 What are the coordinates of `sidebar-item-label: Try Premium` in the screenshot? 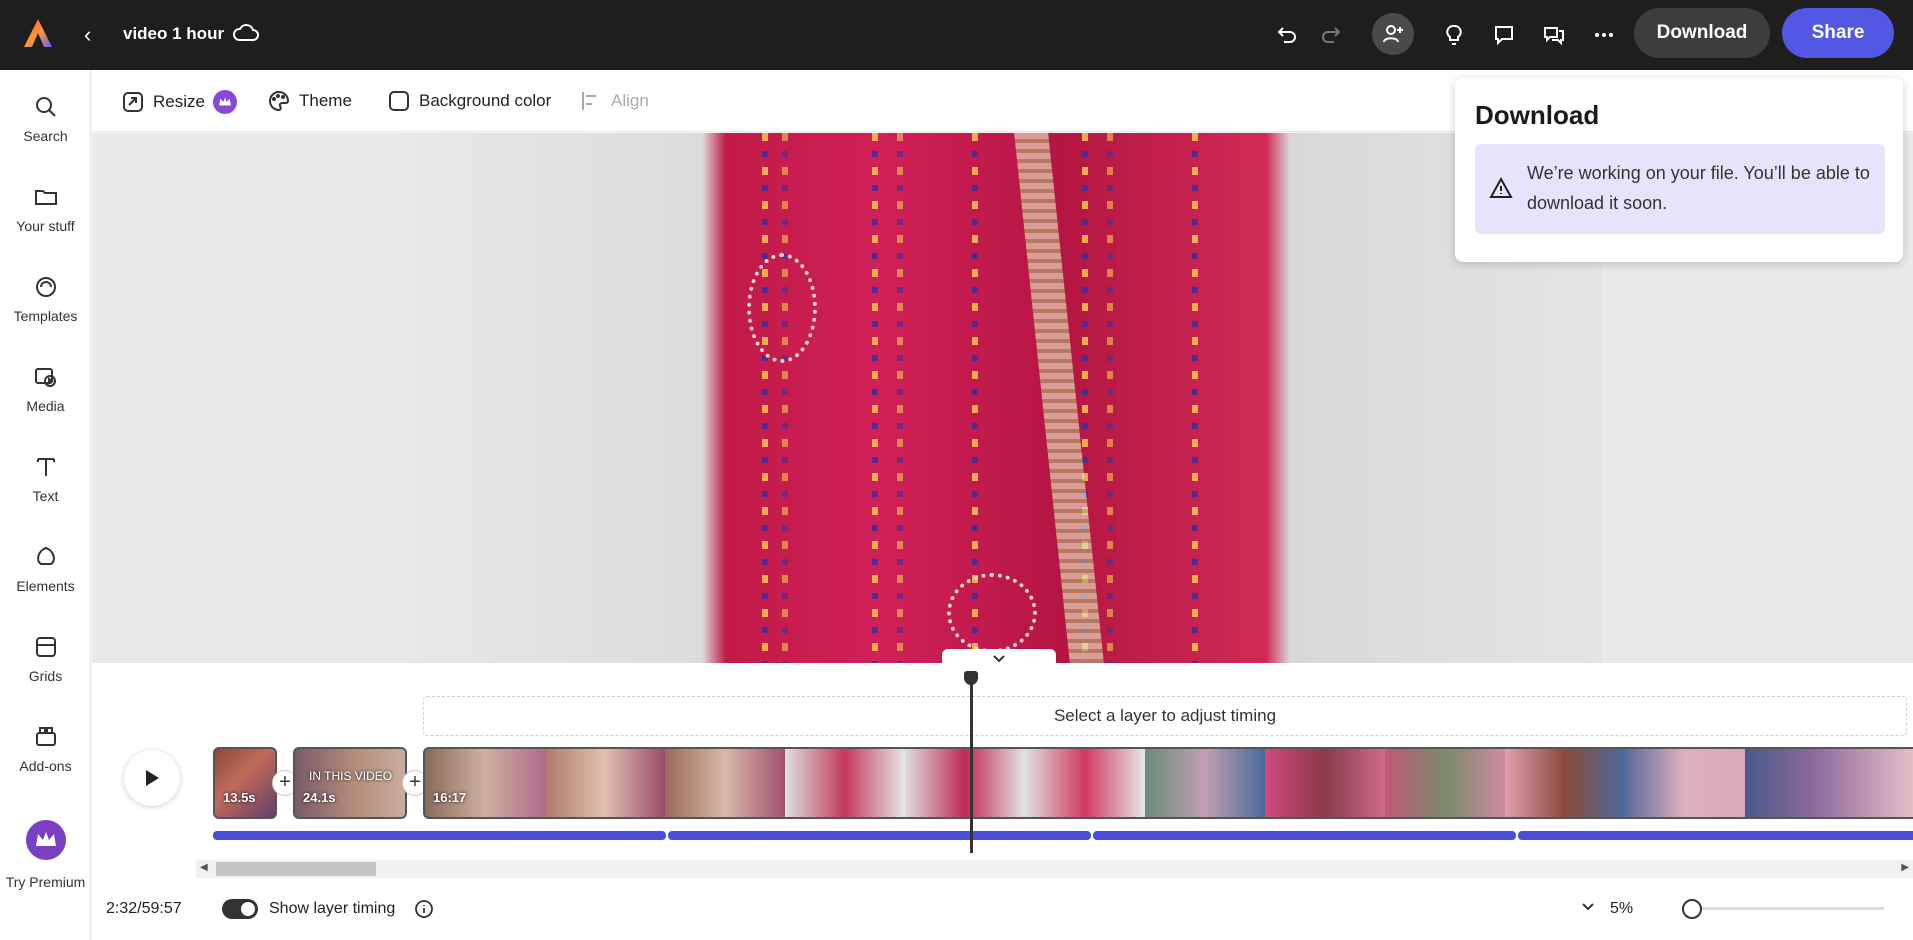 It's located at (45, 882).